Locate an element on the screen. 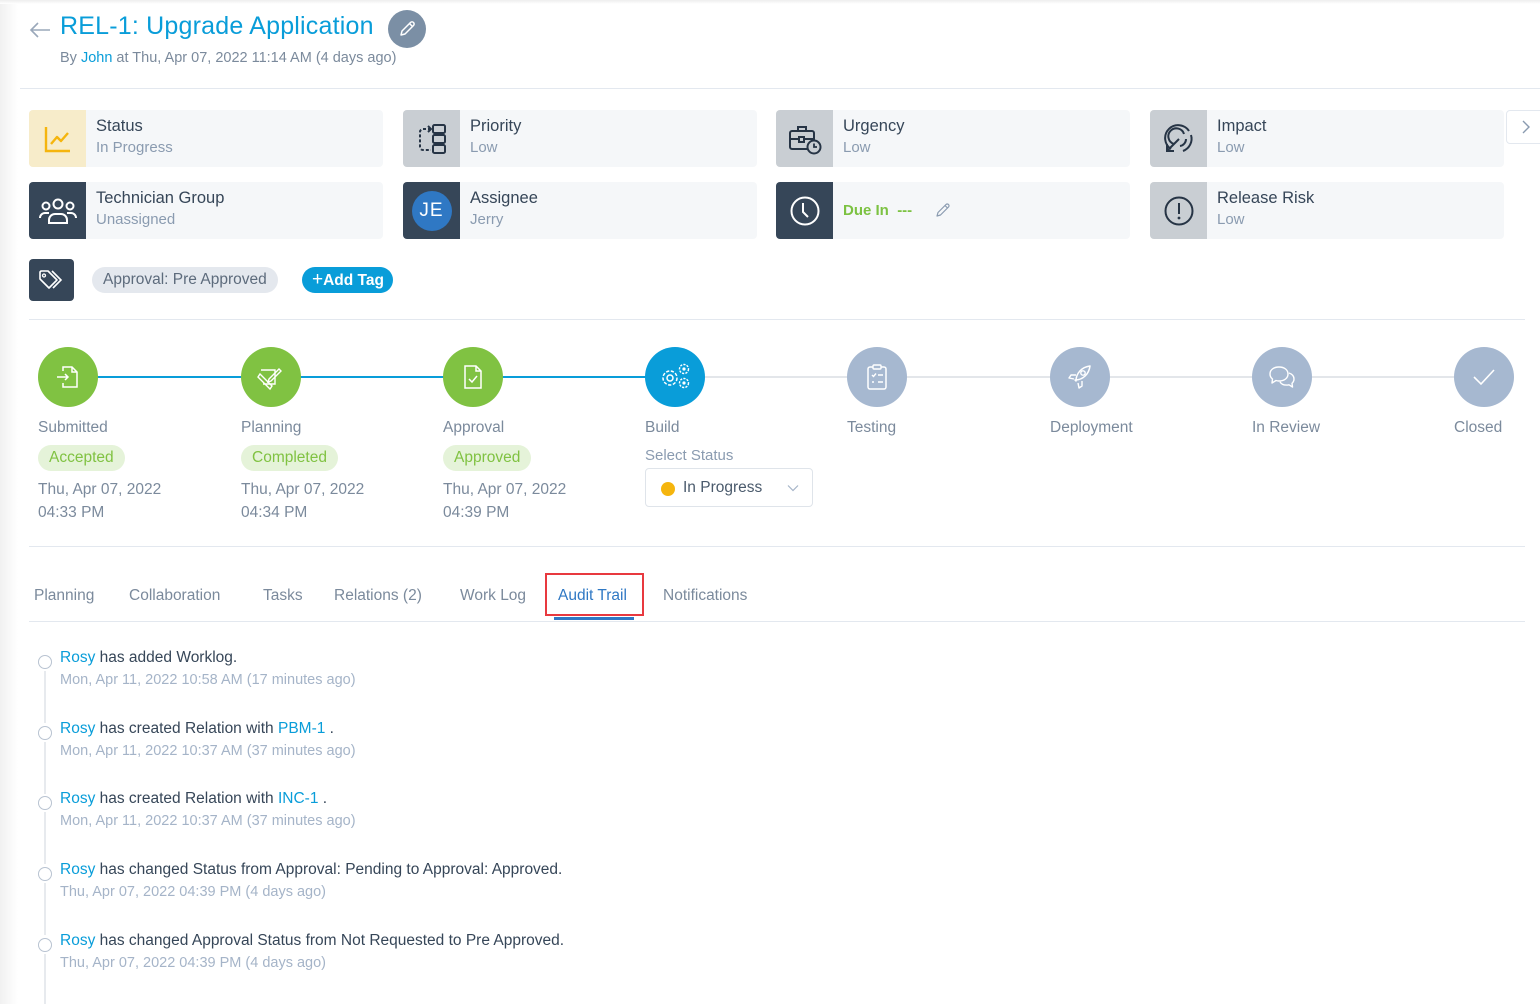 Image resolution: width=1540 pixels, height=1004 pixels. release-risk-card: Release Risk Low is located at coordinates (1327, 210).